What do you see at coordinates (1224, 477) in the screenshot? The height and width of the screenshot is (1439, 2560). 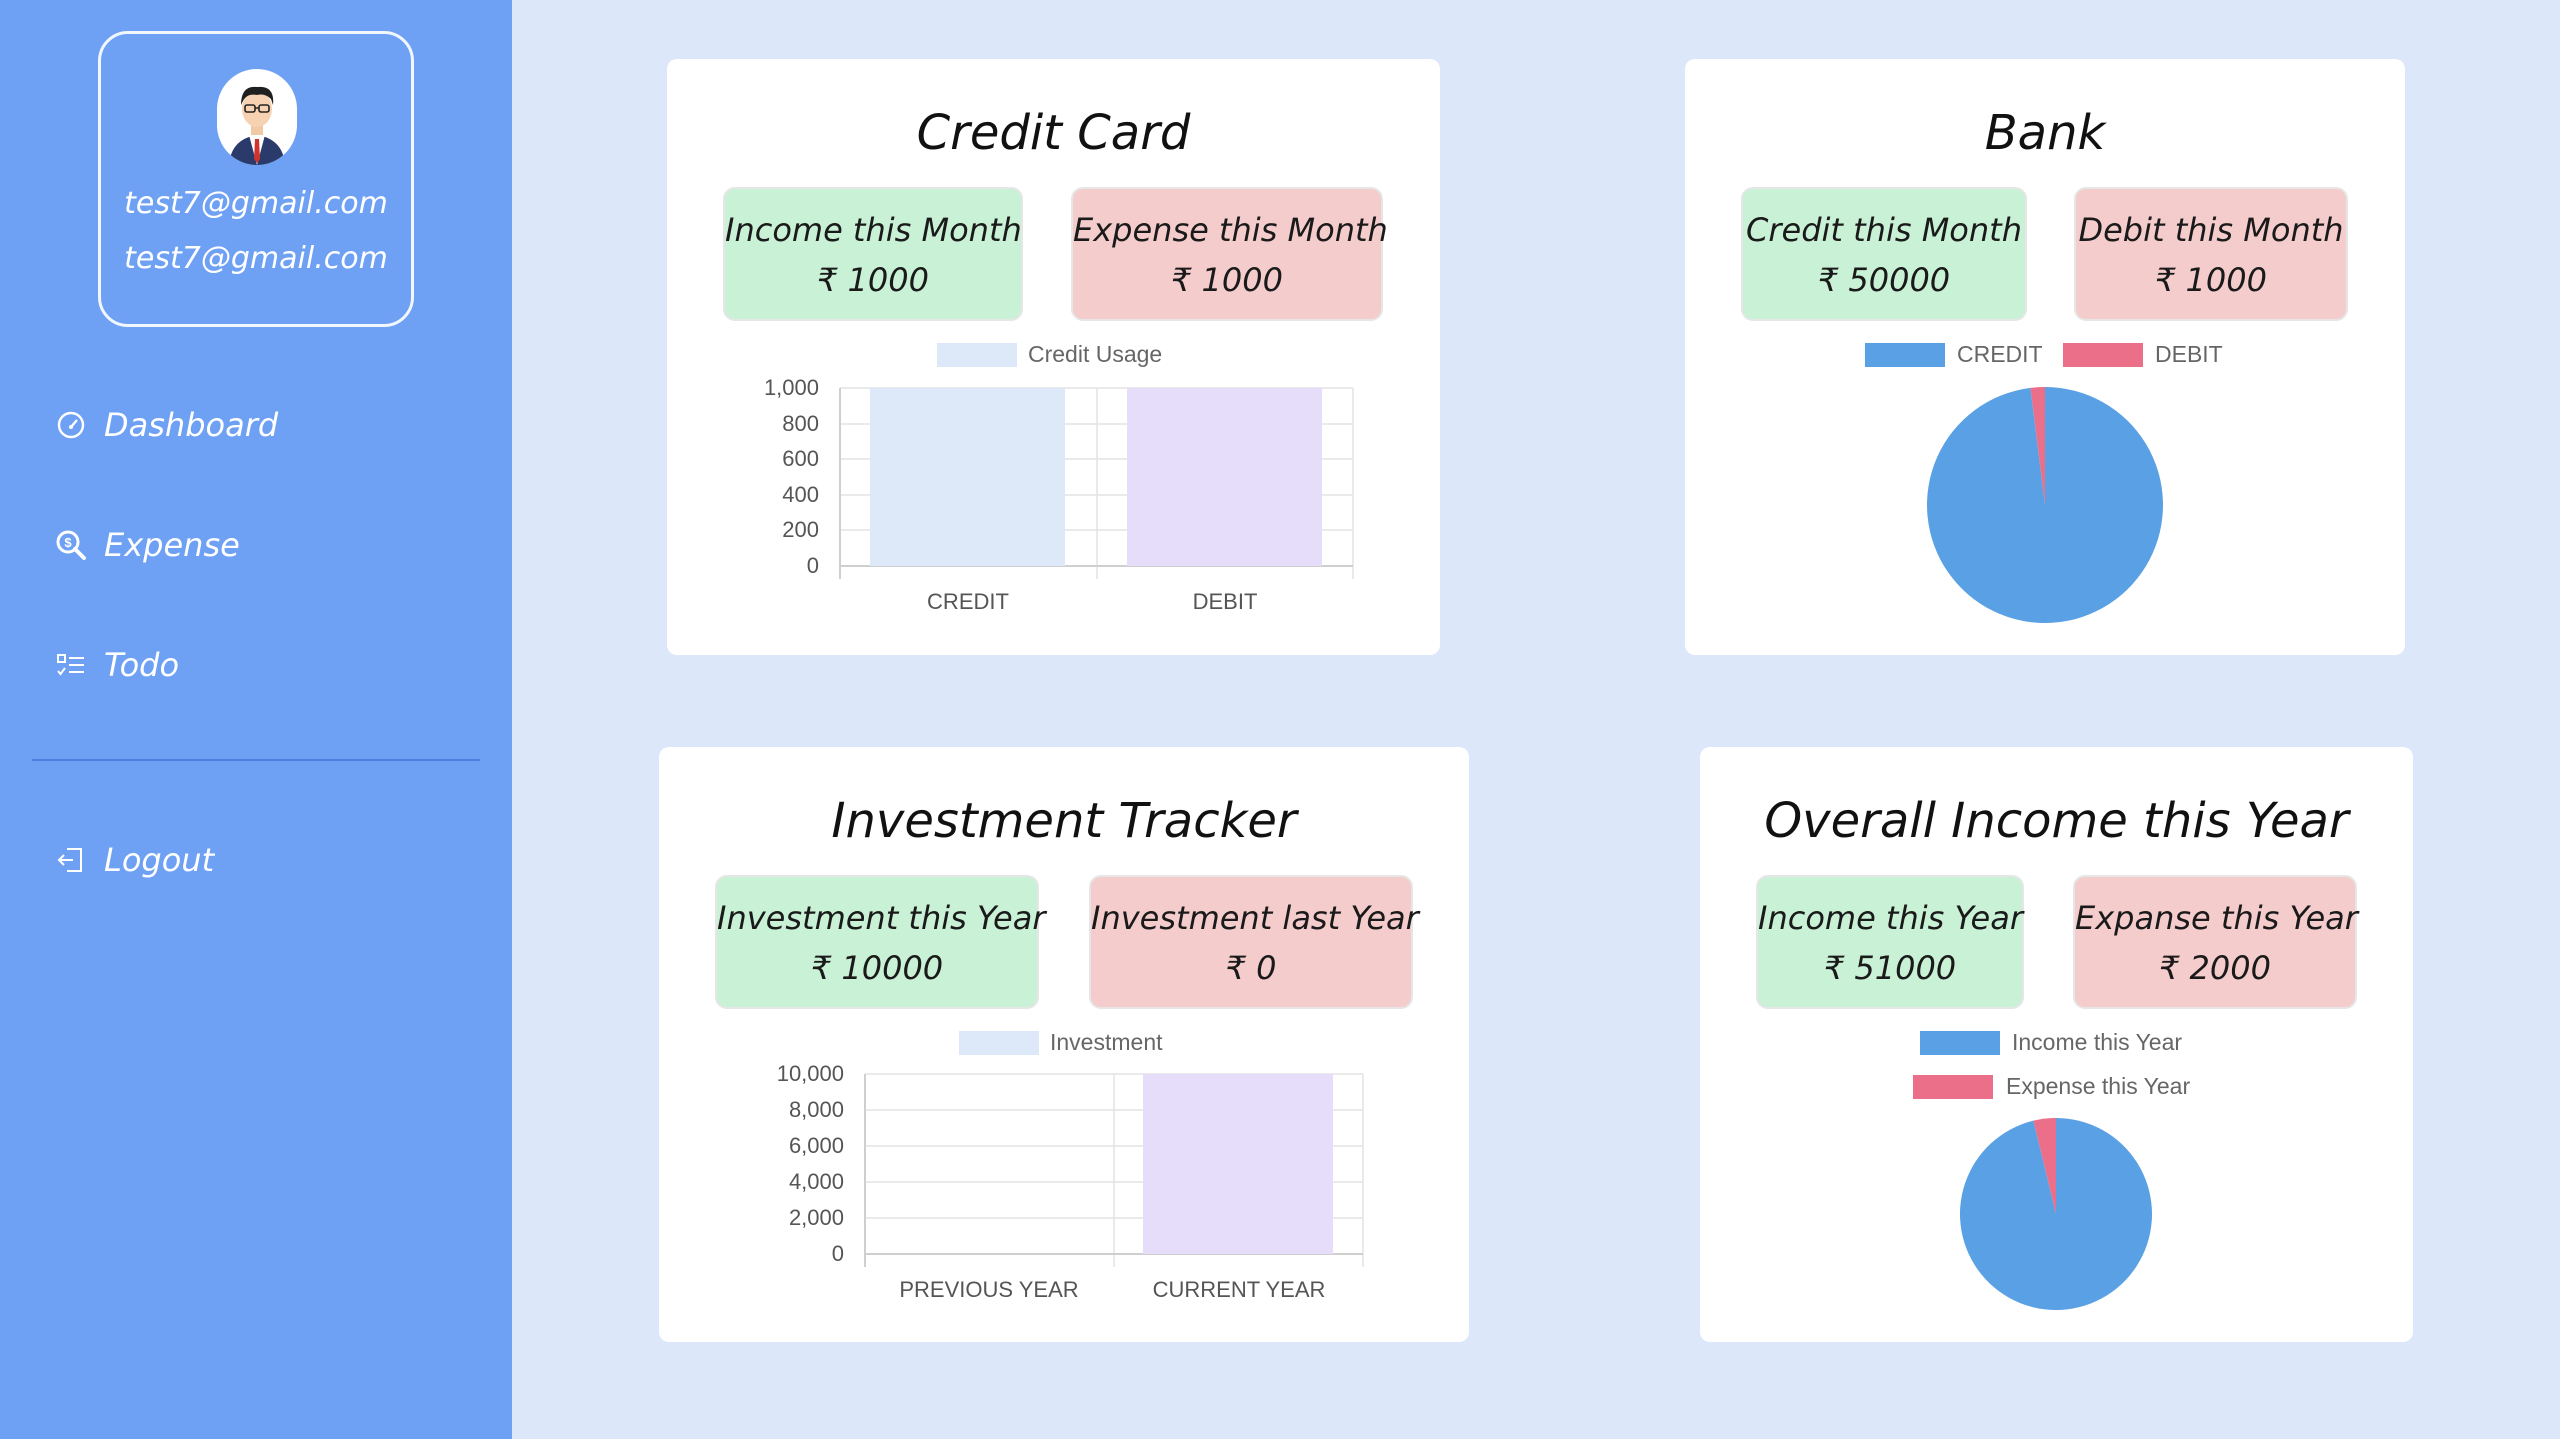 I see `bar-debit` at bounding box center [1224, 477].